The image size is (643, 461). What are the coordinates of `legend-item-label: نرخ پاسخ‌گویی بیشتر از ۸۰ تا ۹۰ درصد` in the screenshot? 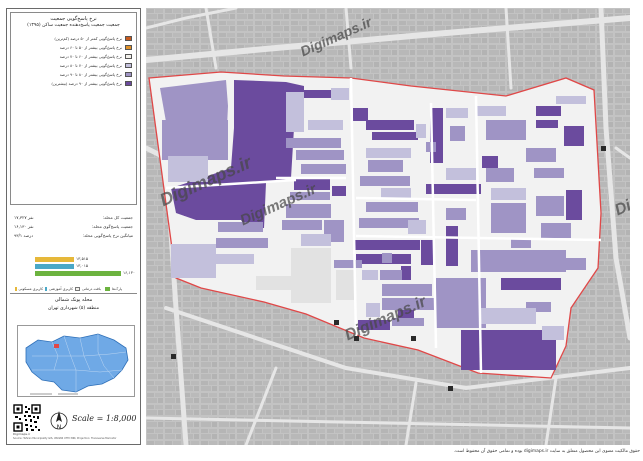 It's located at (90, 74).